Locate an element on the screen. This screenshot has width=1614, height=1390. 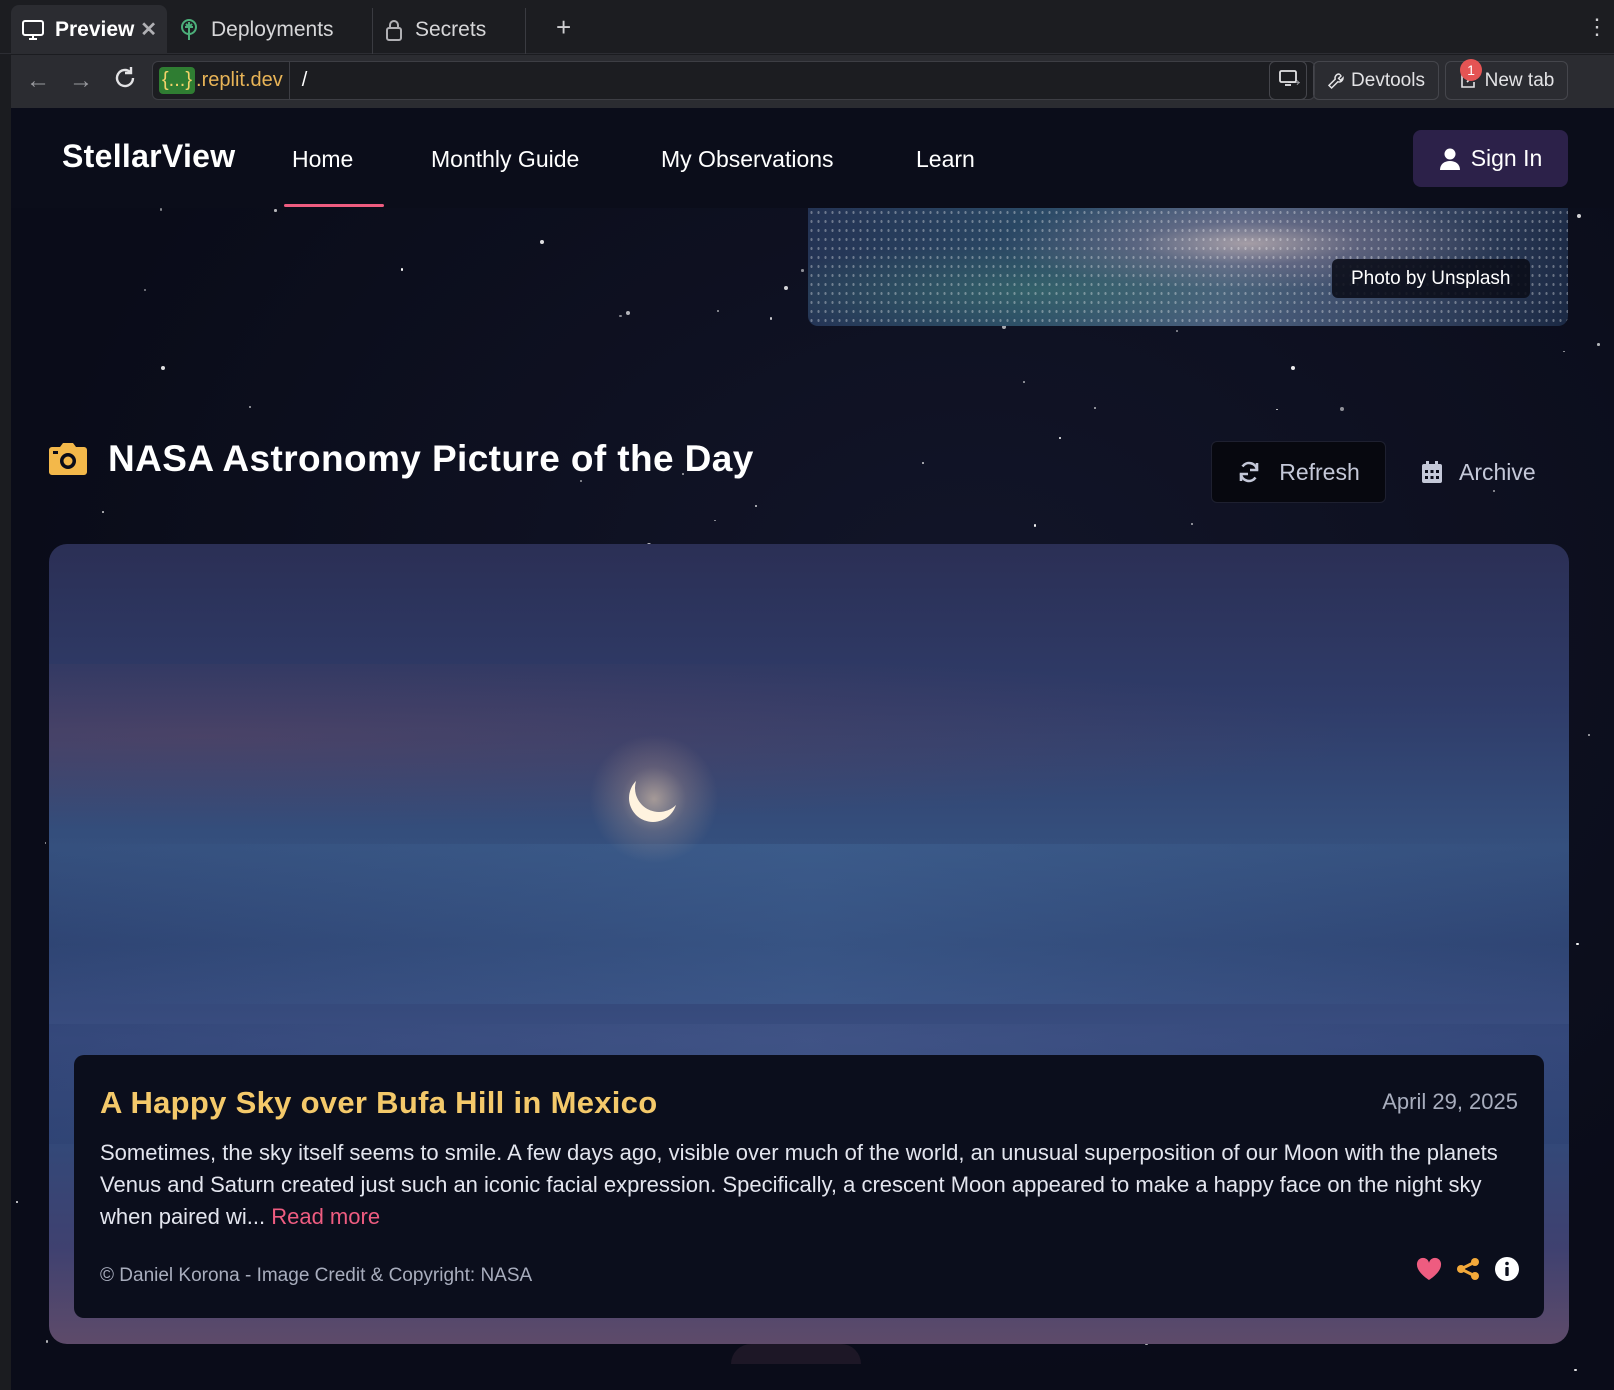
apod-title: A Happy Sky over Bufa Hill in Mexico is located at coordinates (378, 1103).